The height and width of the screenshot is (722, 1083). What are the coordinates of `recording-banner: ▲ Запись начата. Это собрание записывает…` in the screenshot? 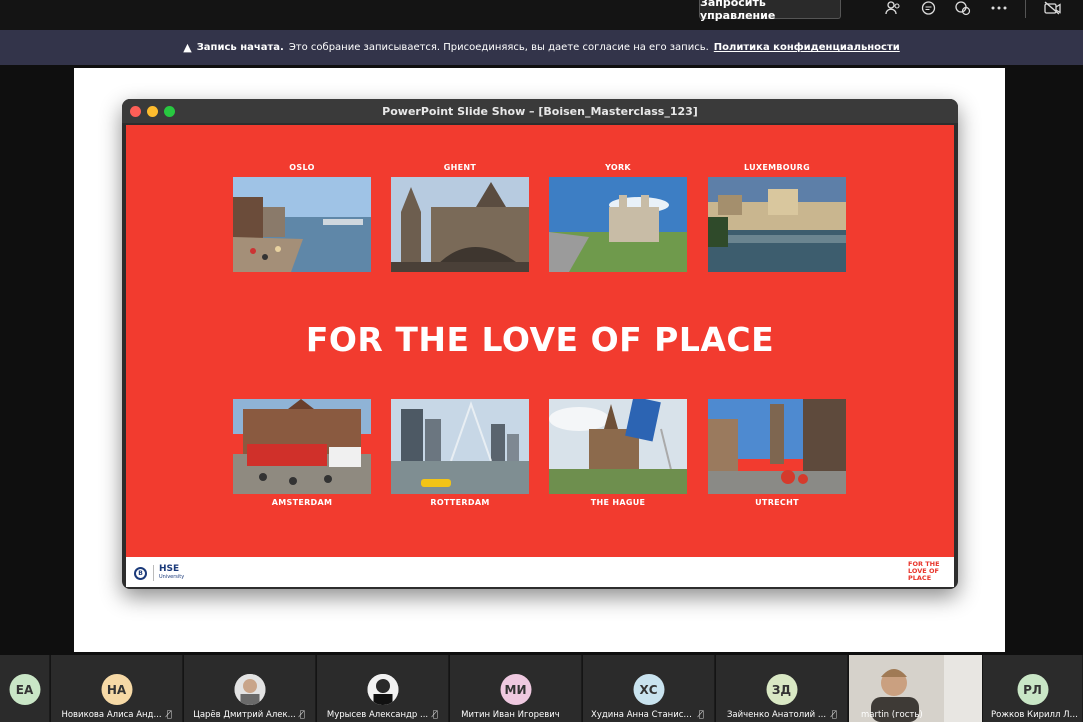 It's located at (541, 47).